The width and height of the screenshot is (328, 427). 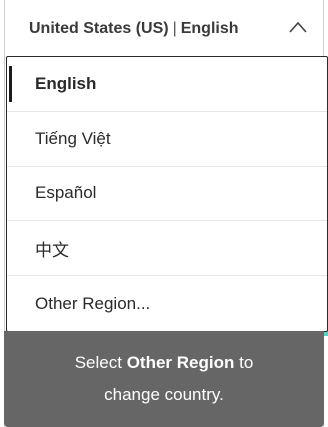 I want to click on menu-item-label: English, so click(x=66, y=83).